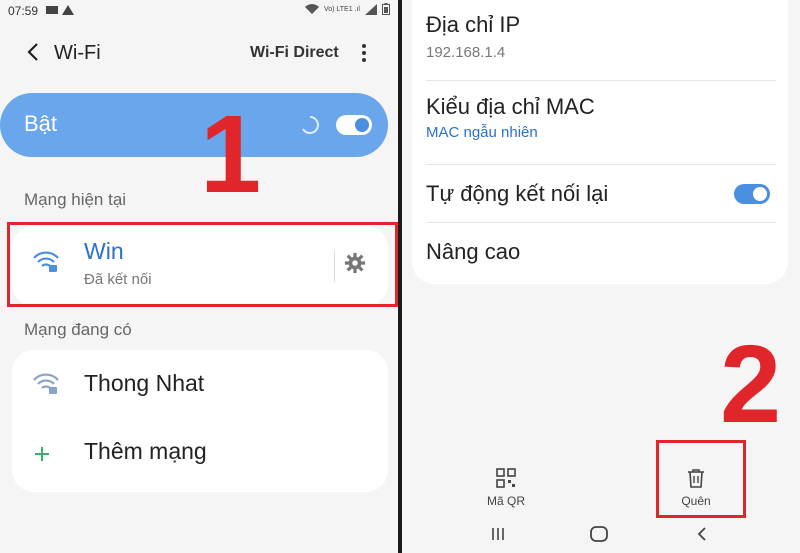 The width and height of the screenshot is (800, 553). Describe the element at coordinates (310, 125) in the screenshot. I see `loading-spinner-icon` at that location.